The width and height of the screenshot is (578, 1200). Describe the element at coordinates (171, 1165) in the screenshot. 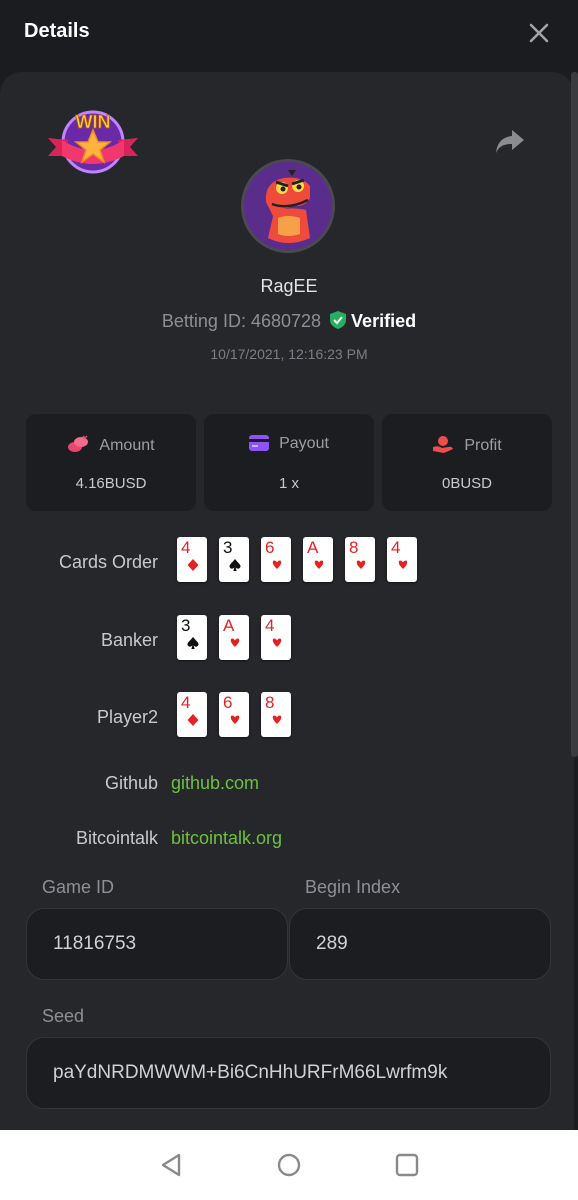

I see `triangle-back-icon` at that location.